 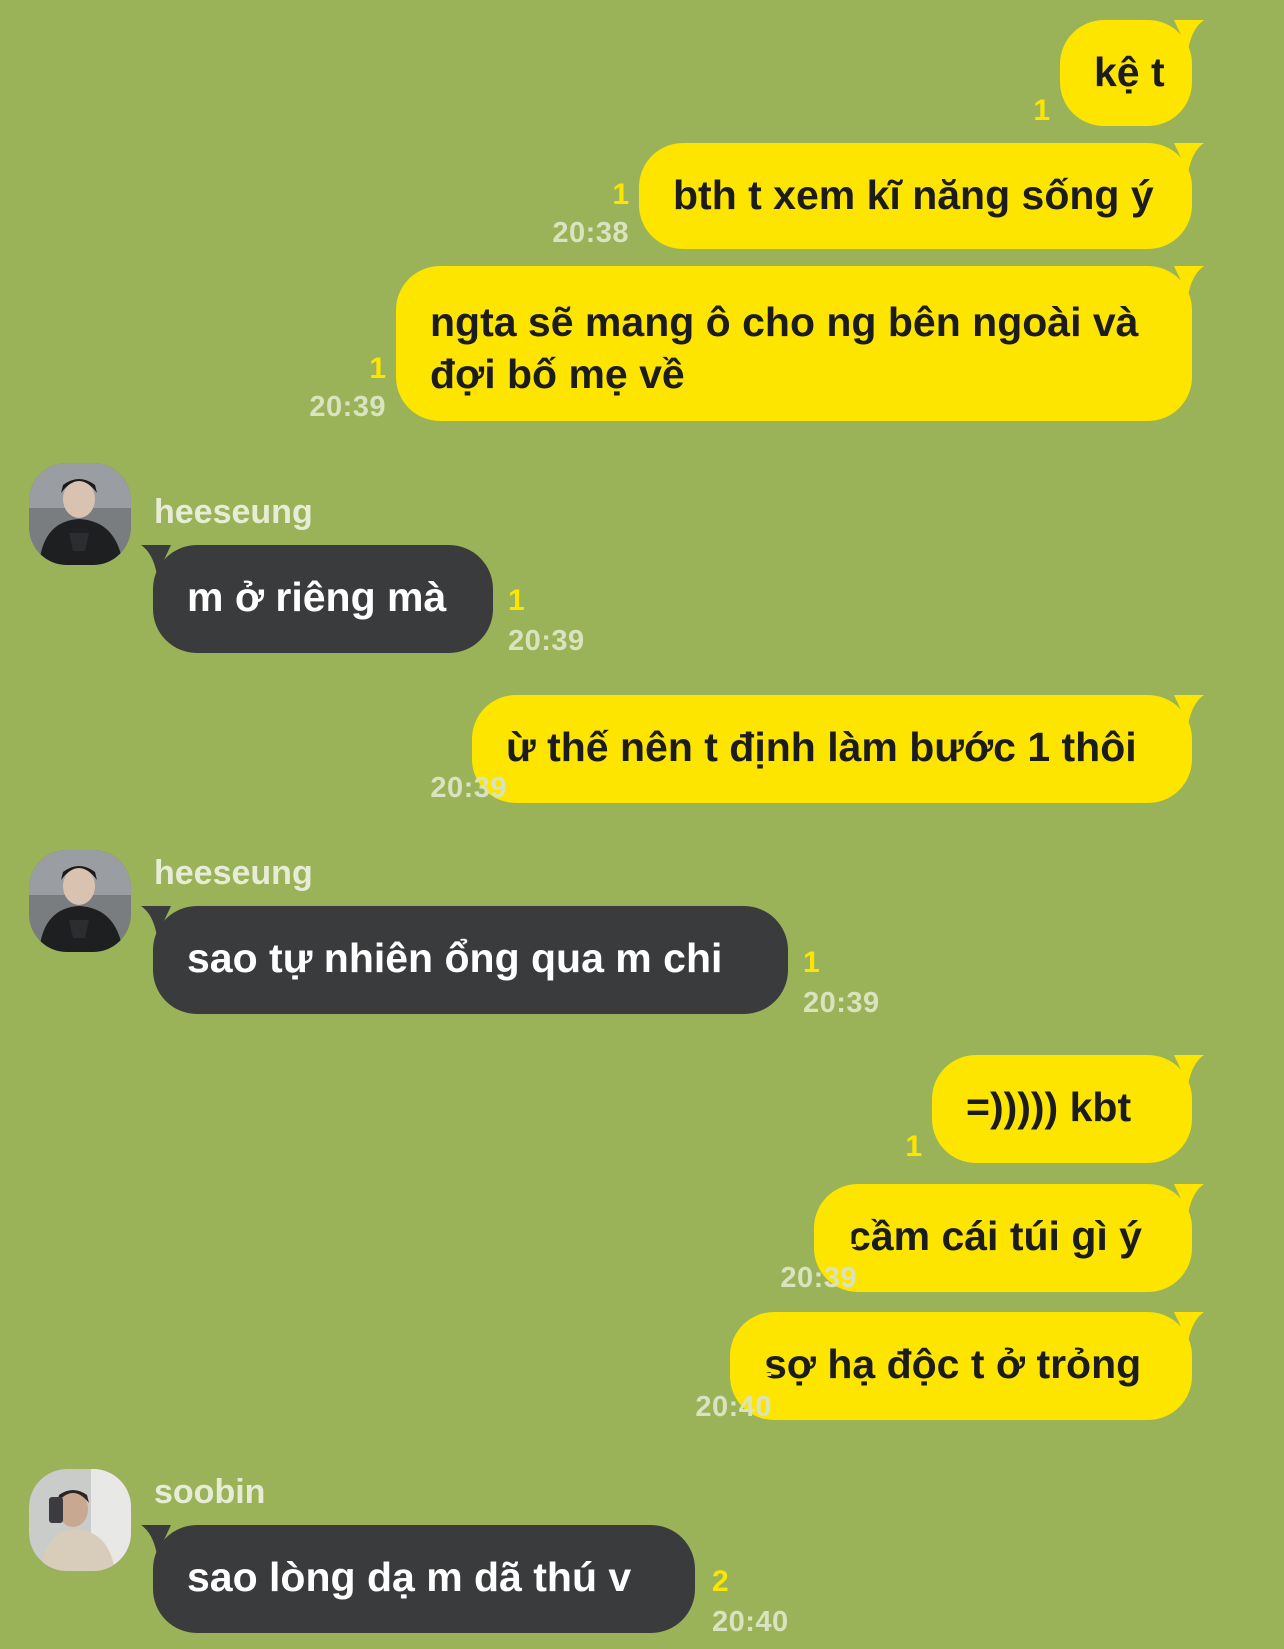 I want to click on message-text: ừ thế nên t định làm bước 1 thôi, so click(x=821, y=747).